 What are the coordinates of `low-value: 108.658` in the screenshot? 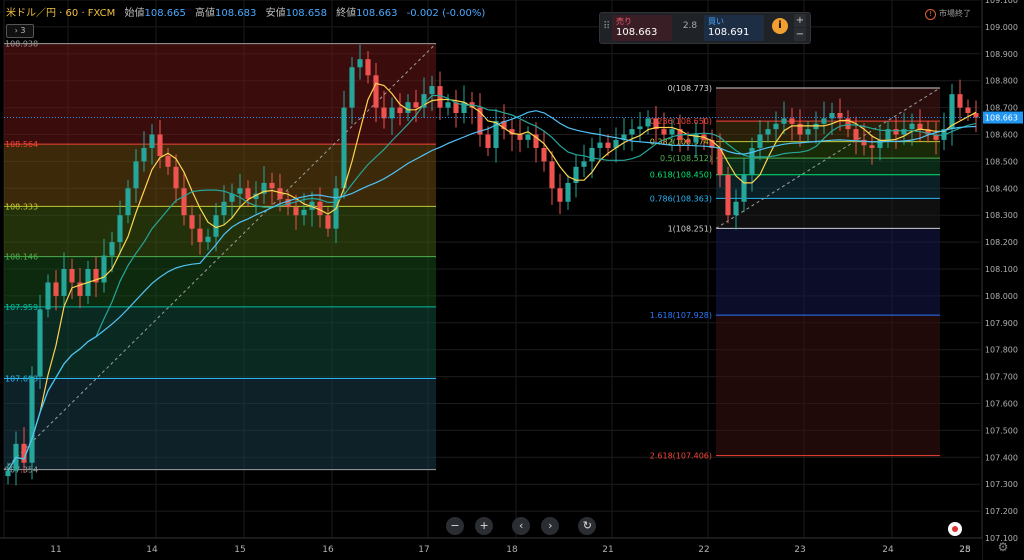 It's located at (306, 13).